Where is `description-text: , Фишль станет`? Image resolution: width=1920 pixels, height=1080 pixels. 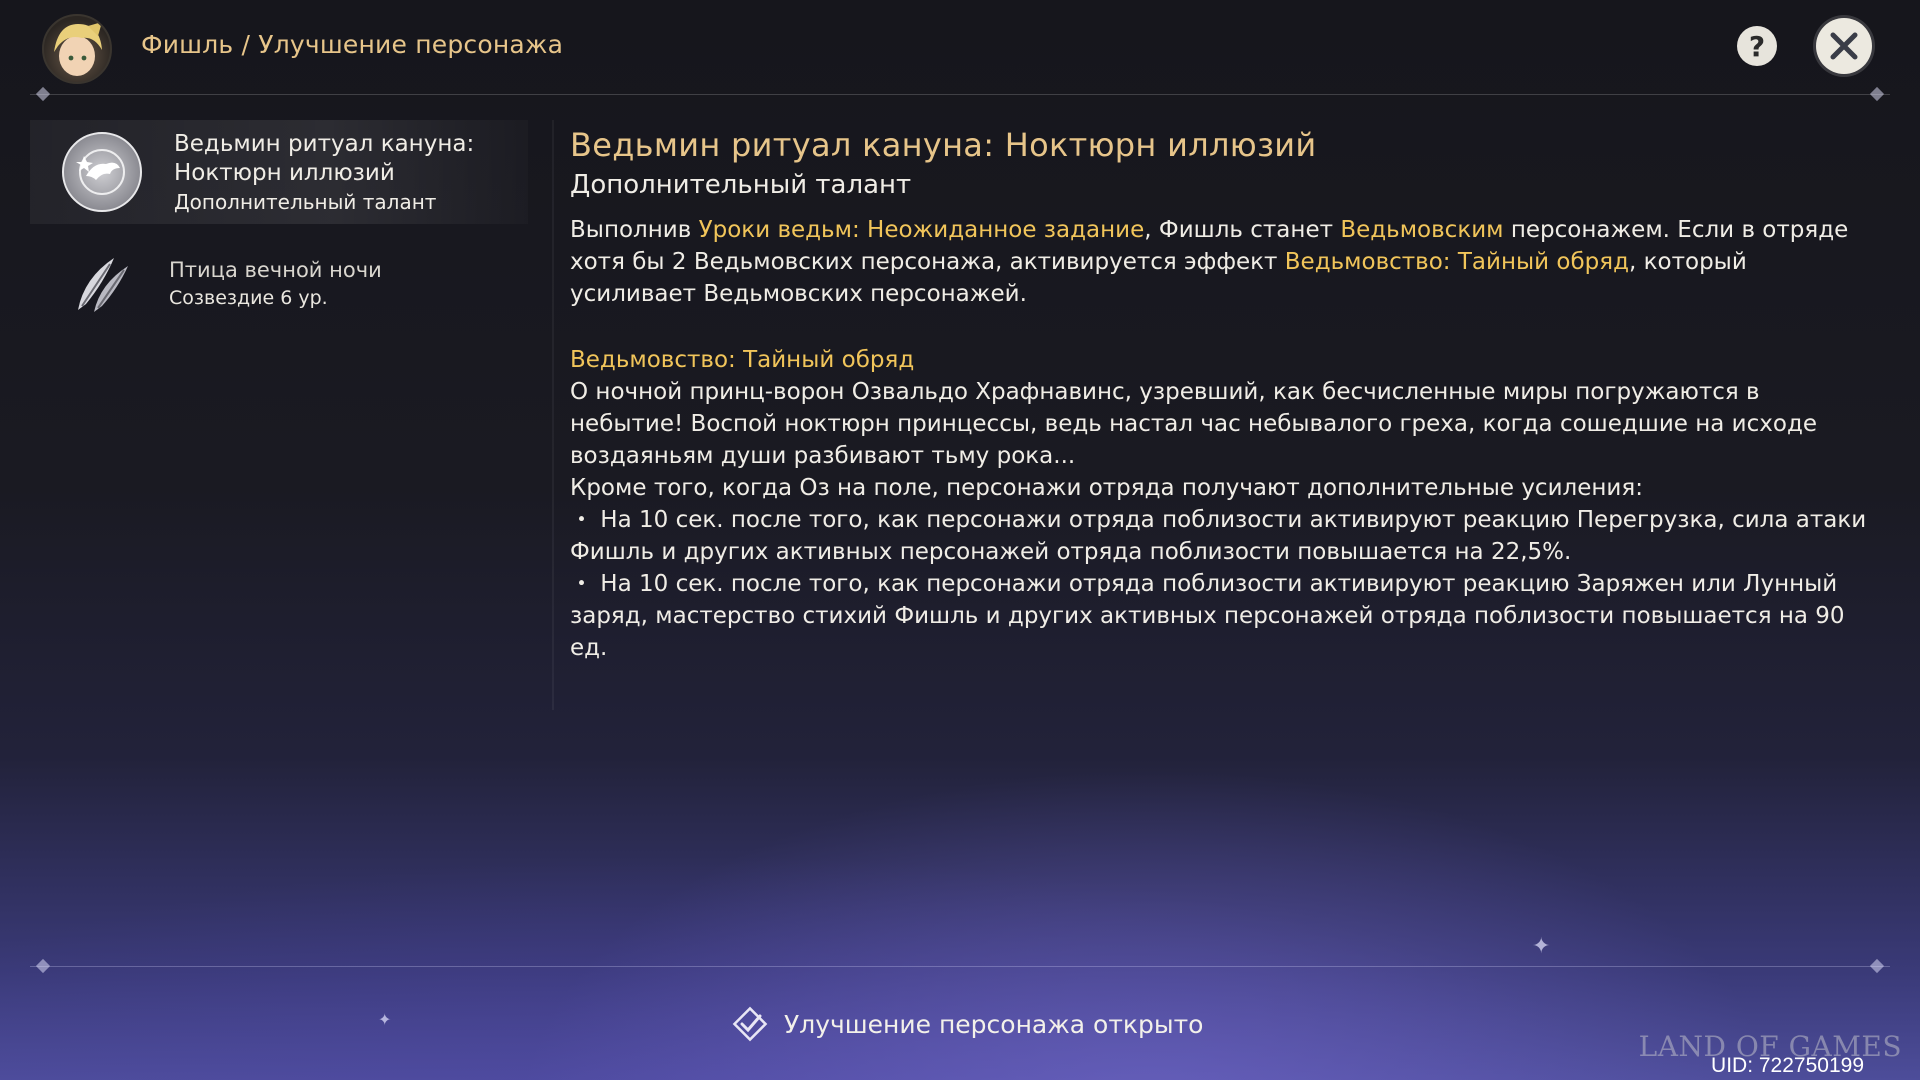 description-text: , Фишль станет is located at coordinates (1242, 230).